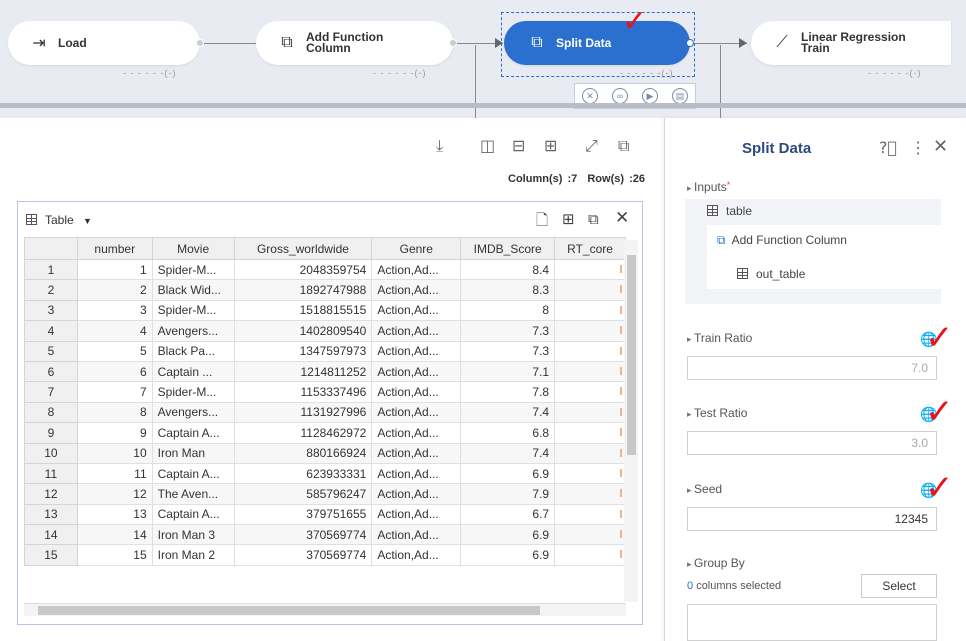 Image resolution: width=966 pixels, height=641 pixels. I want to click on open-external-icon: ⧉, so click(623, 146).